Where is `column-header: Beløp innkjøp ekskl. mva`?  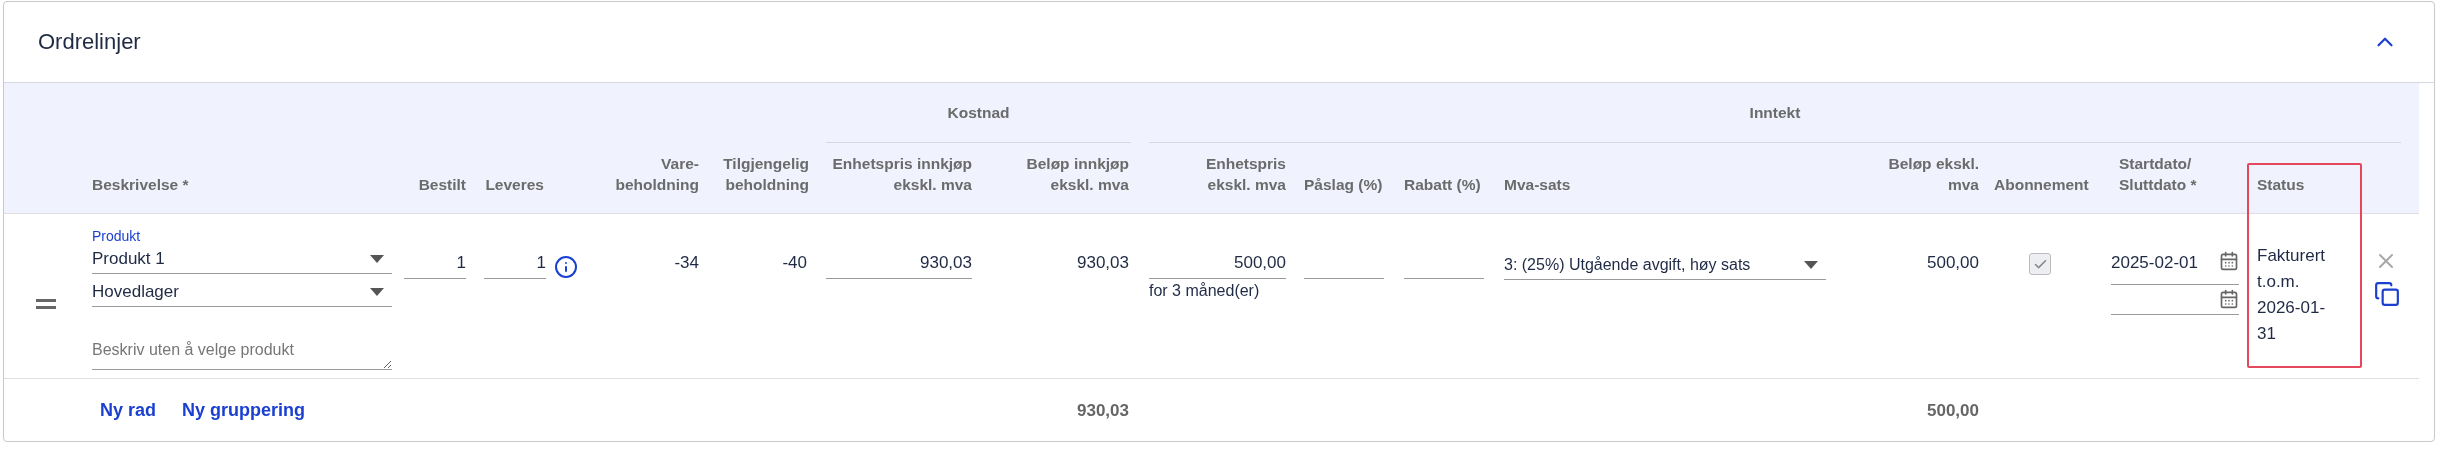
column-header: Beløp innkjøp ekskl. mva is located at coordinates (1077, 174).